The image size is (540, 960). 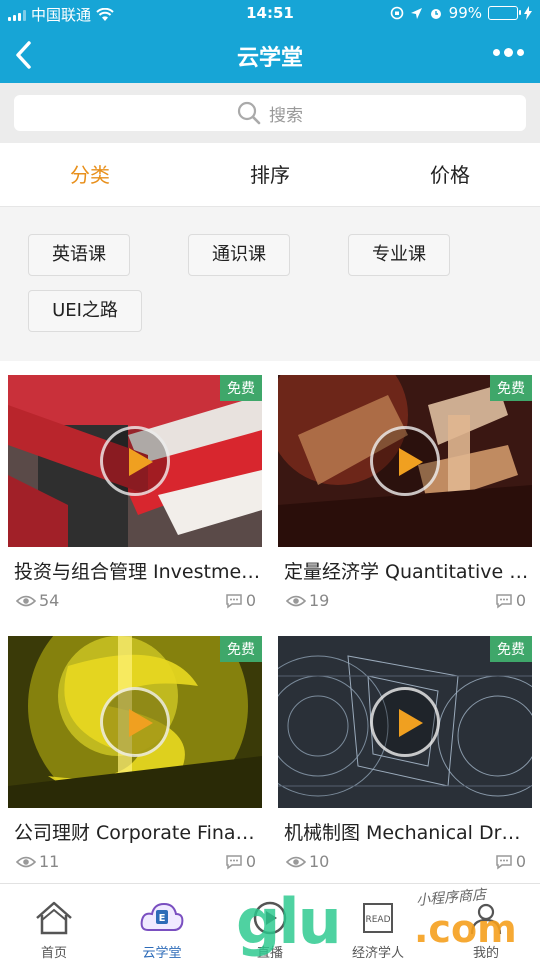 I want to click on more-options-button, so click(x=508, y=52).